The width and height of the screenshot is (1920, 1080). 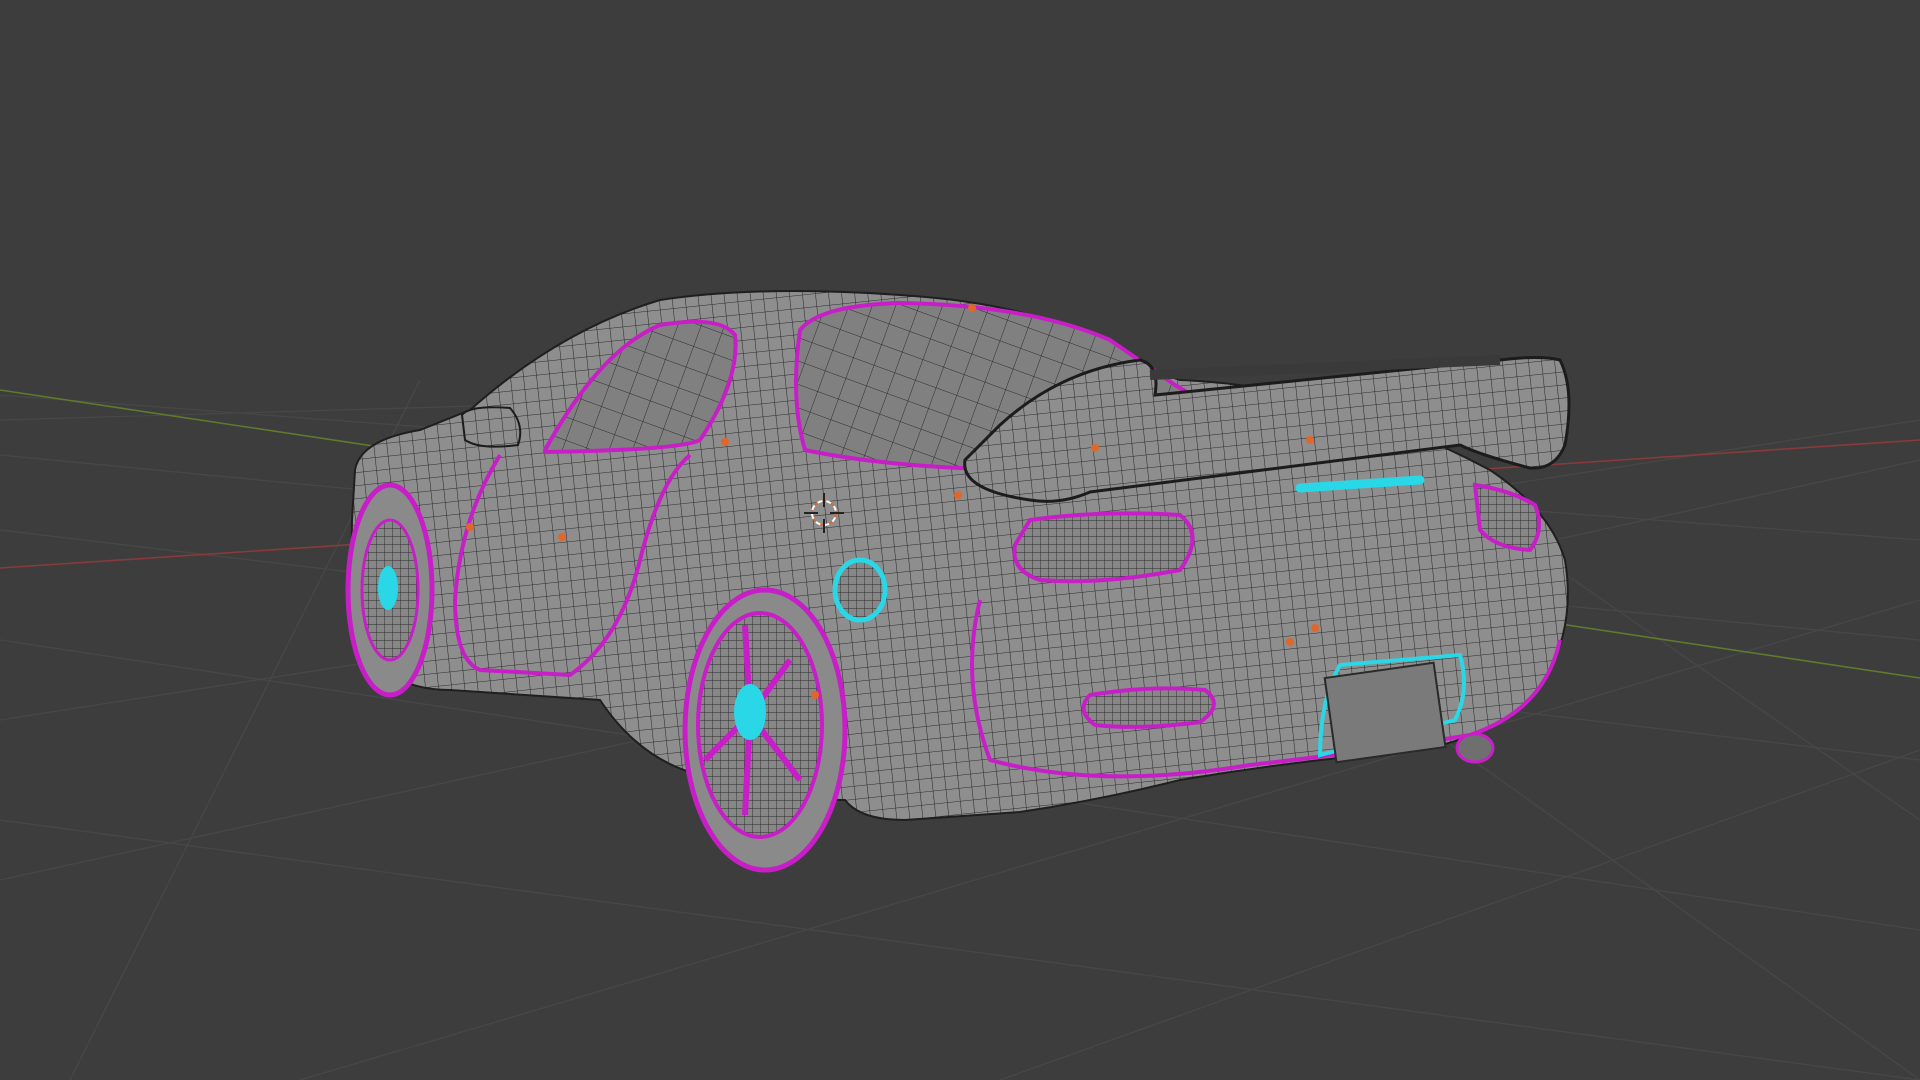 I want to click on front-wheel, so click(x=390, y=590).